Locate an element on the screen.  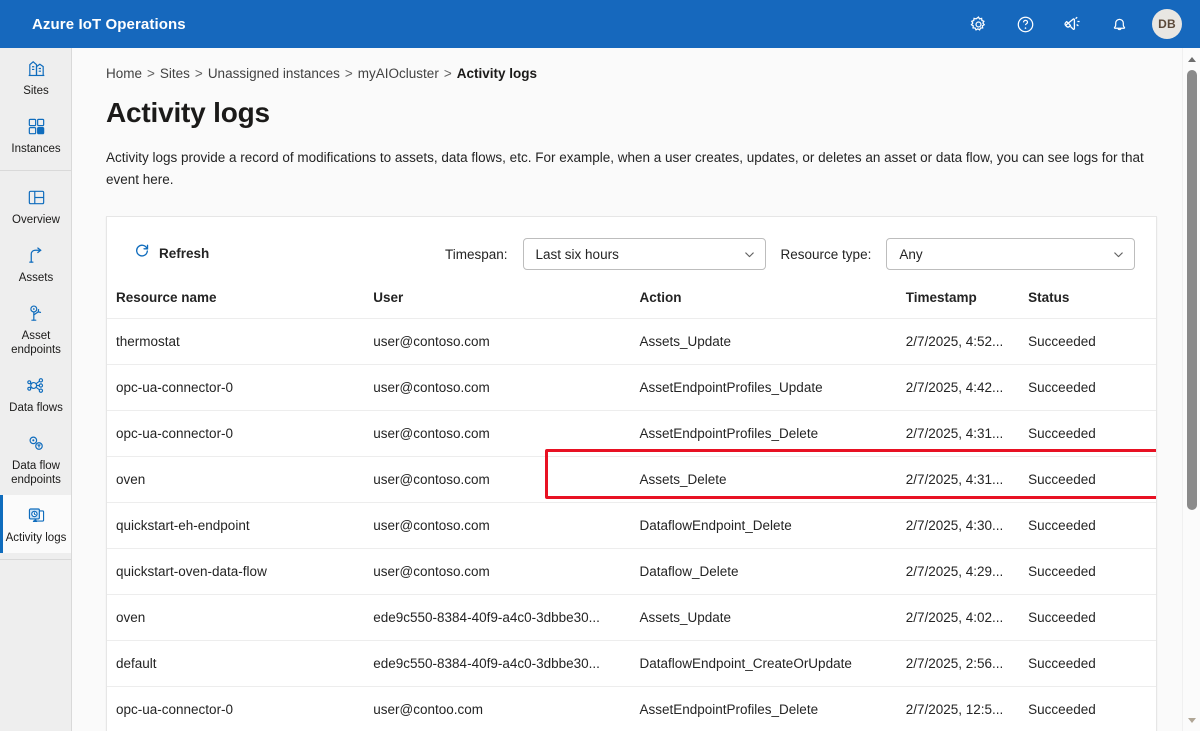
resource-type-dropdown: Any is located at coordinates (1011, 254).